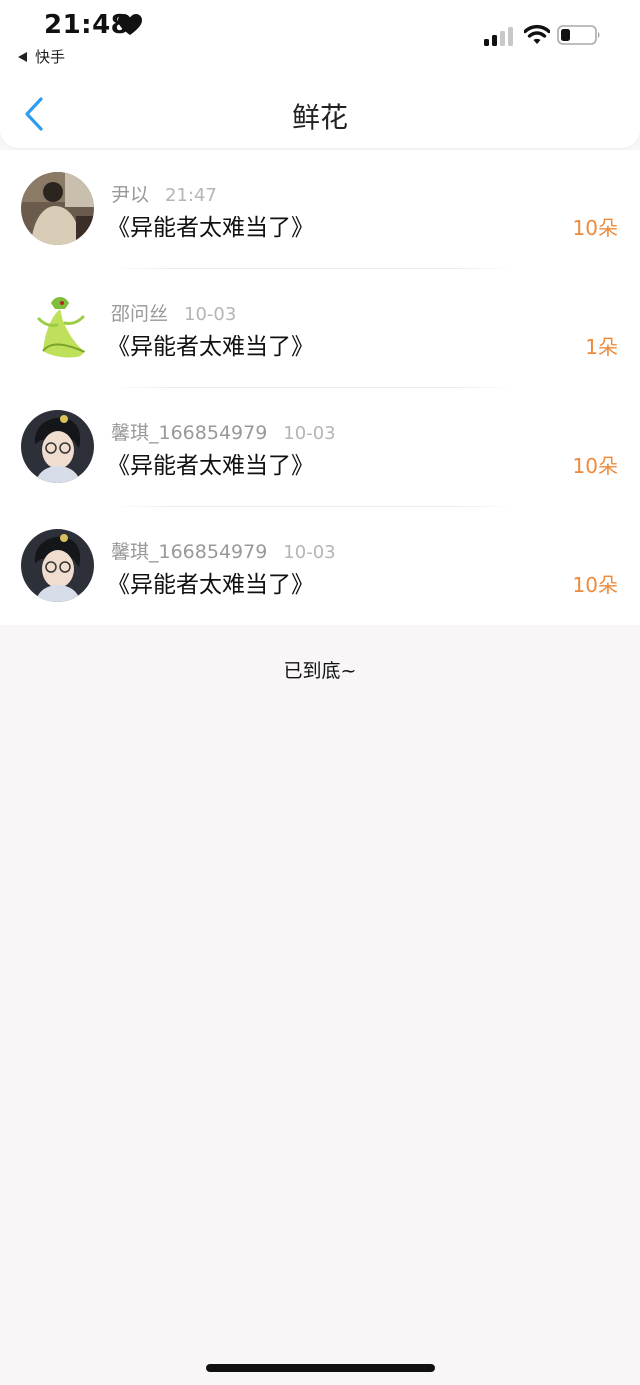 The image size is (640, 1385). I want to click on battery-icon, so click(578, 35).